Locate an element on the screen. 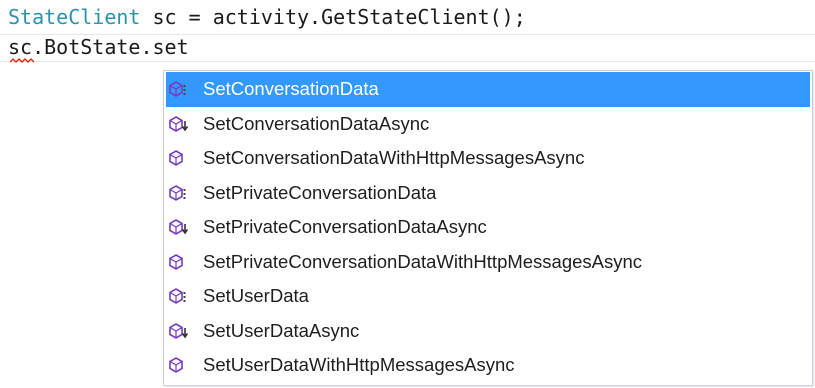  completion-item: SetUserDataWithHttpMessagesAsync is located at coordinates (488, 365).